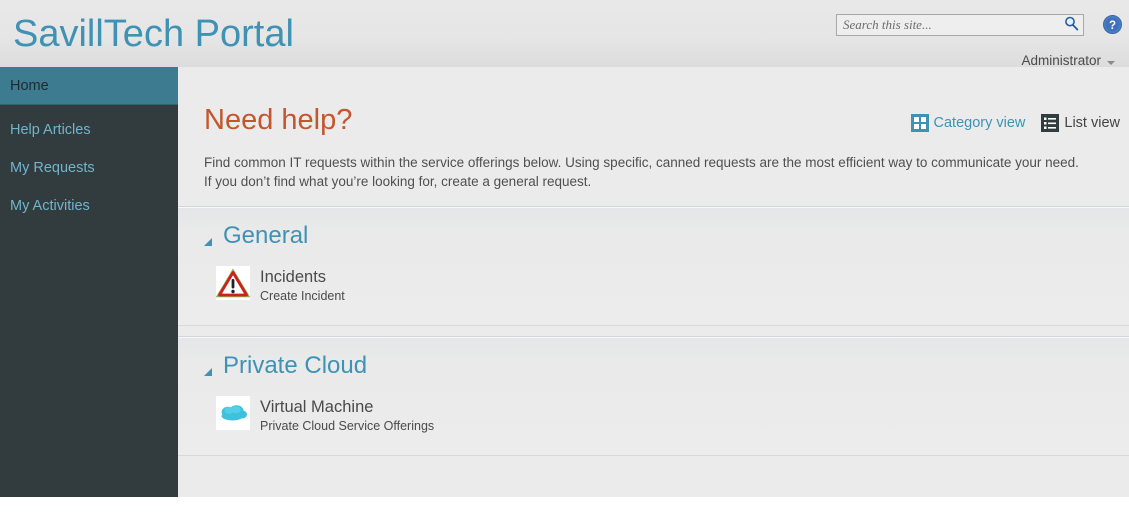  Describe the element at coordinates (1050, 123) in the screenshot. I see `list-view-icon` at that location.